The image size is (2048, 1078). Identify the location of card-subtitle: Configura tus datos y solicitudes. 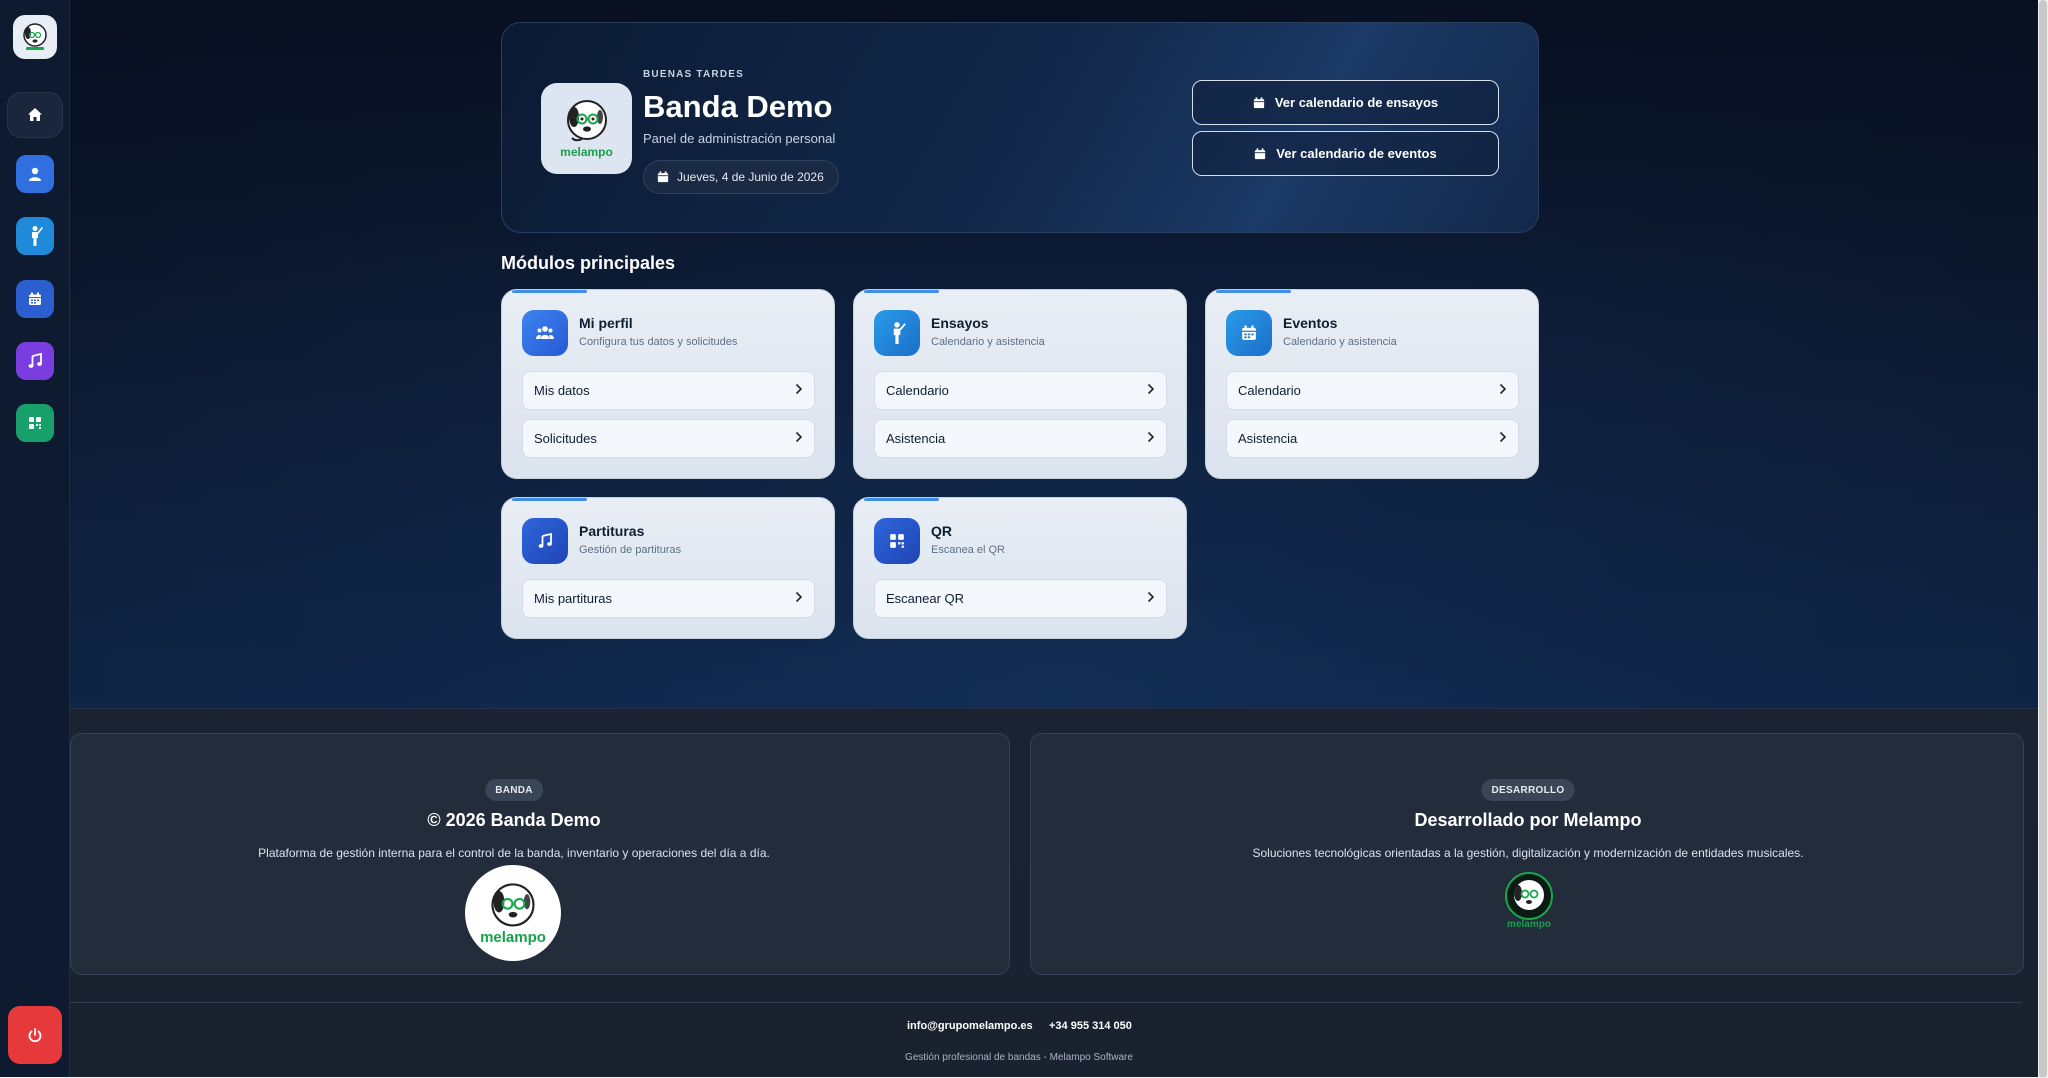
(658, 342).